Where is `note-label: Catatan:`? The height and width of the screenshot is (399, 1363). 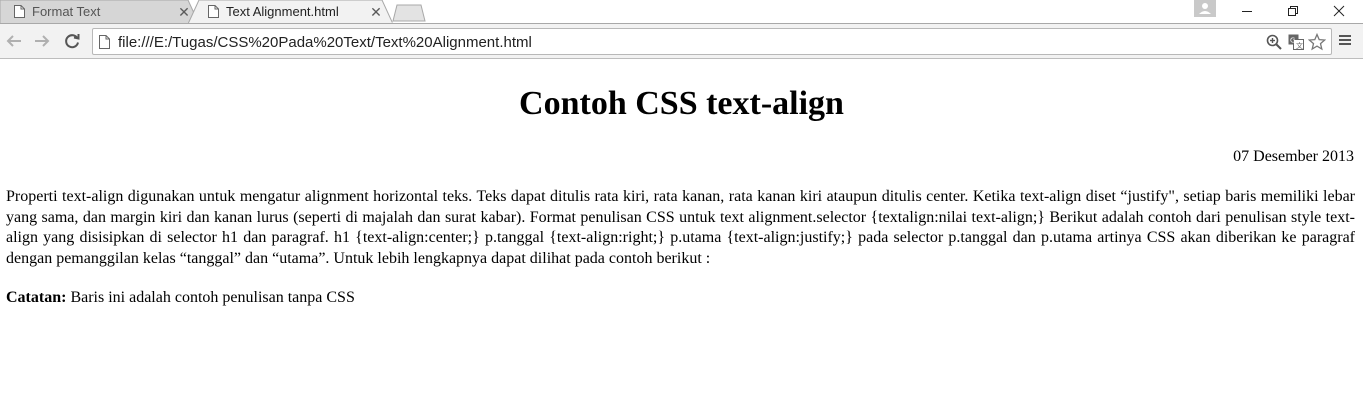 note-label: Catatan: is located at coordinates (36, 297).